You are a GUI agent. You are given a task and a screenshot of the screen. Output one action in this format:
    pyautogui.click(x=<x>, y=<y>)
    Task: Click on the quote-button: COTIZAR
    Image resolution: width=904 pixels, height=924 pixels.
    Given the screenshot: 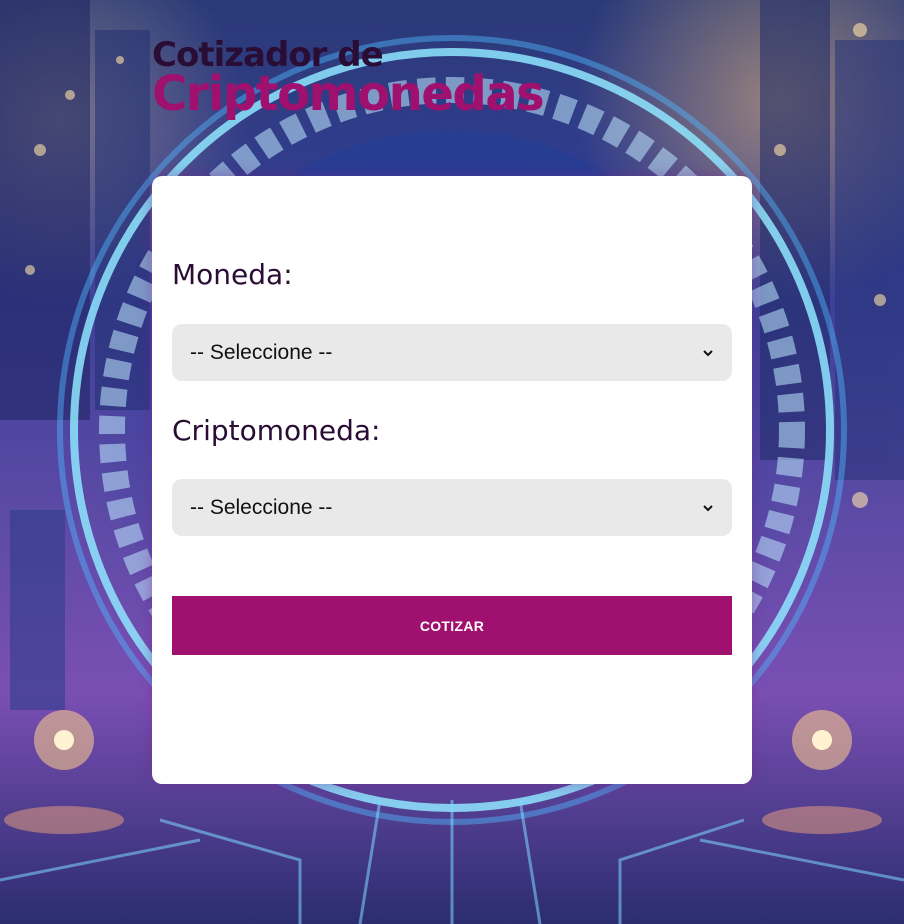 What is the action you would take?
    pyautogui.click(x=452, y=625)
    